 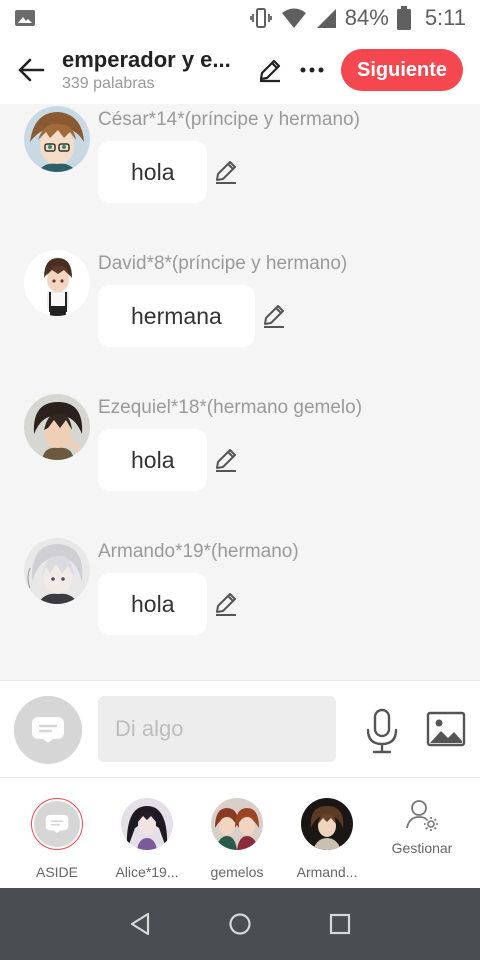 I want to click on nav-home-button, so click(x=240, y=924).